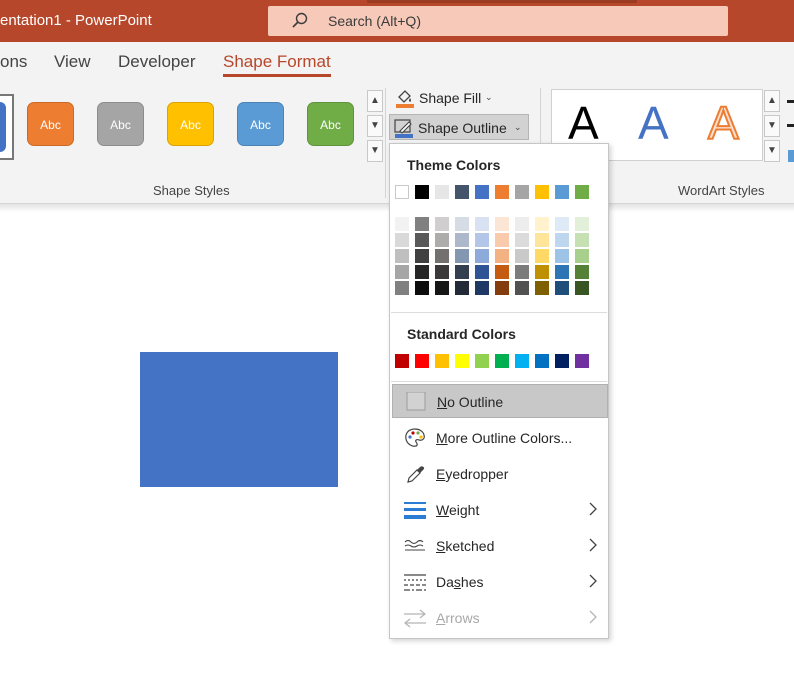 The height and width of the screenshot is (690, 794). What do you see at coordinates (500, 474) in the screenshot?
I see `eyedropper-item: Eyedropper` at bounding box center [500, 474].